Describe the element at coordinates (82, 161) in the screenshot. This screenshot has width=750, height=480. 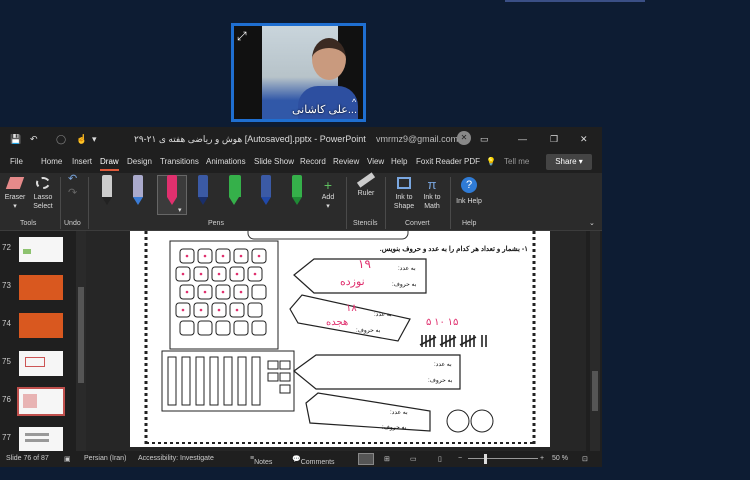
I see `tab-insert: Insert` at that location.